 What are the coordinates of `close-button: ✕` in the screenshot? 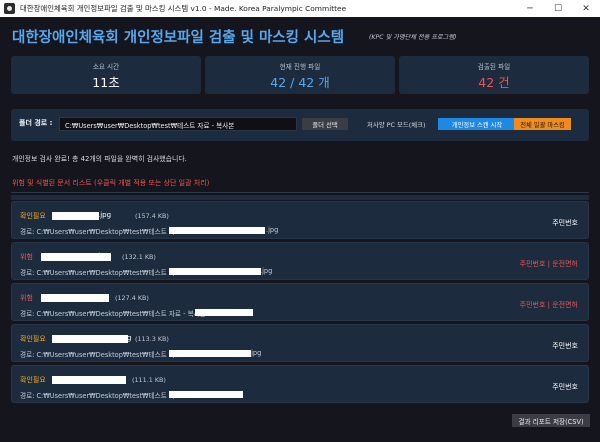 It's located at (586, 8).